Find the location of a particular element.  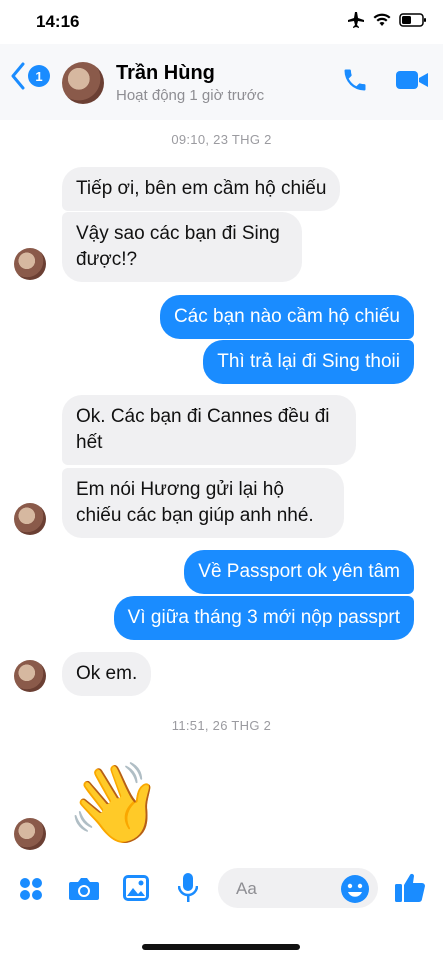

message-incoming: Ok. Các bạn đi Cannes đều đi hết is located at coordinates (209, 430).